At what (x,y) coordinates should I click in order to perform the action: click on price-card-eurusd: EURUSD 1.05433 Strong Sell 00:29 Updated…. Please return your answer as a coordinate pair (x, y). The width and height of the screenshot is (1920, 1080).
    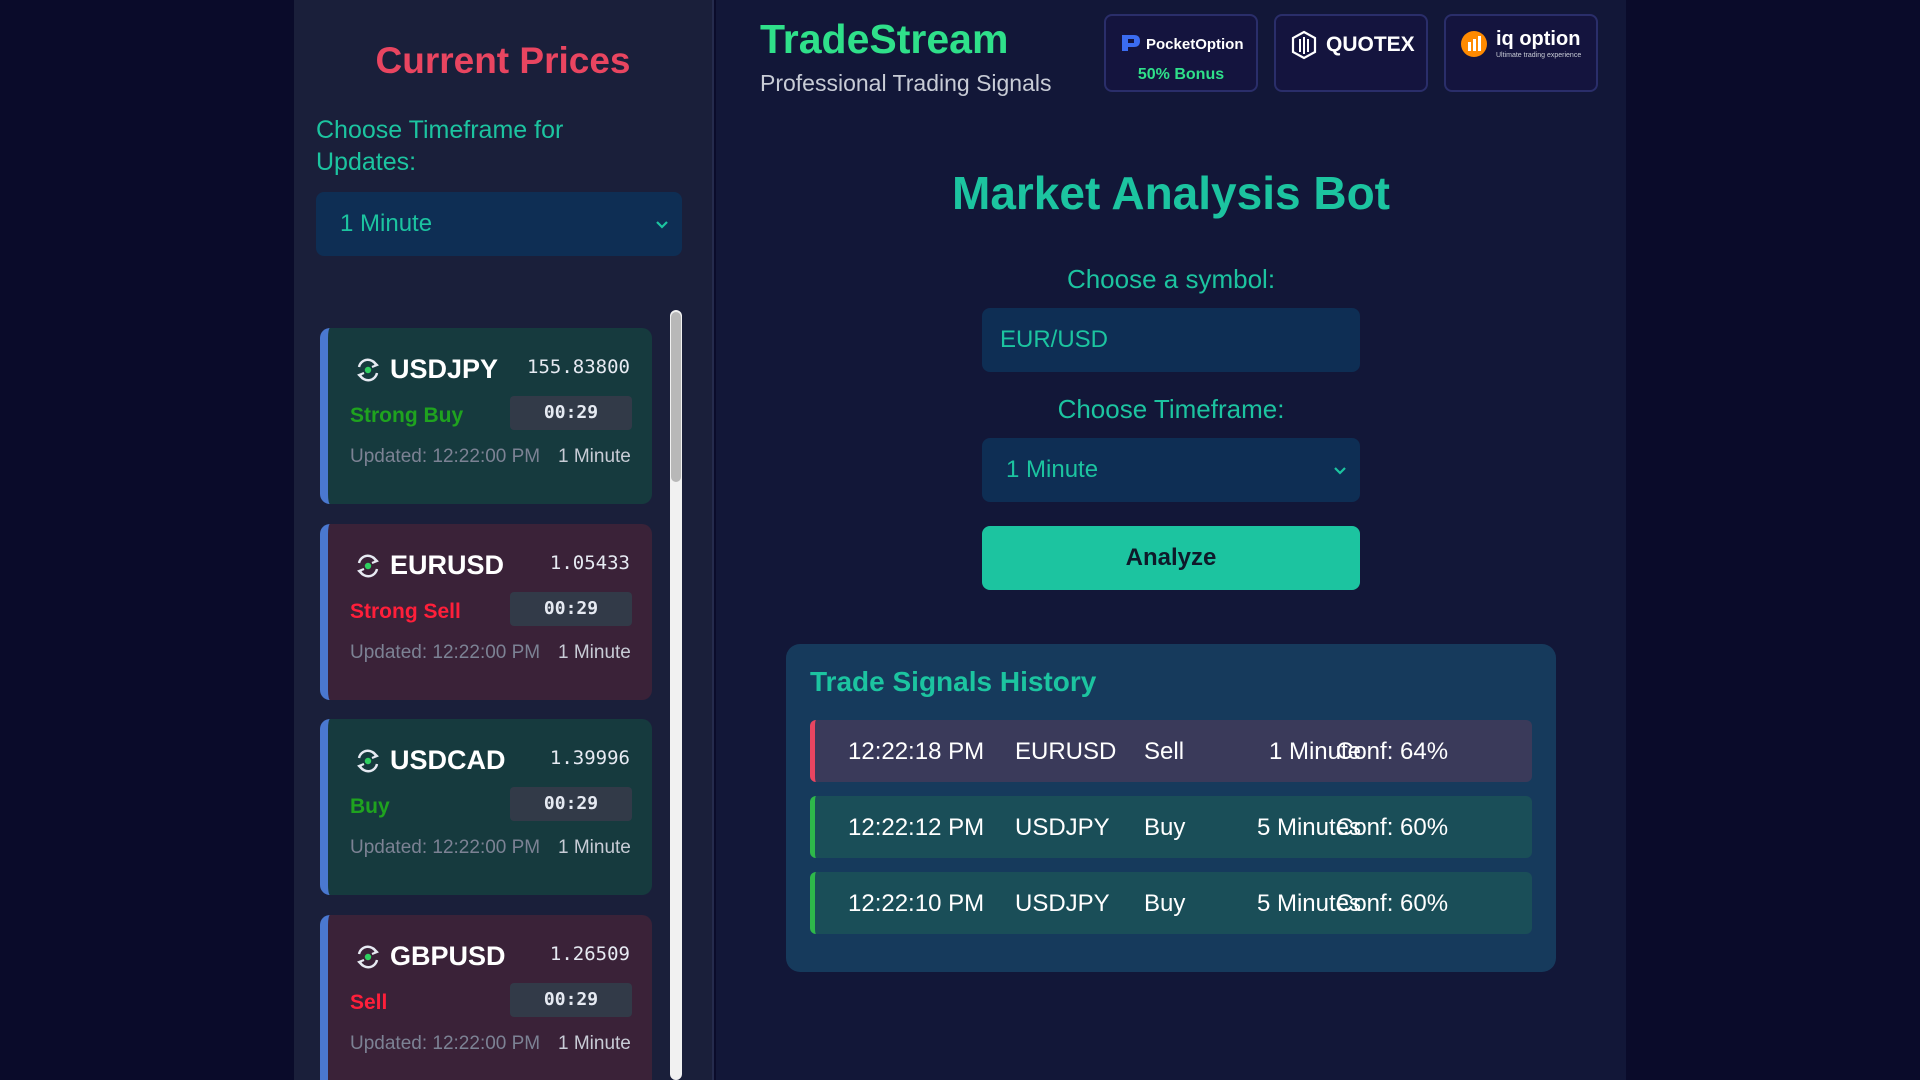
    Looking at the image, I should click on (486, 612).